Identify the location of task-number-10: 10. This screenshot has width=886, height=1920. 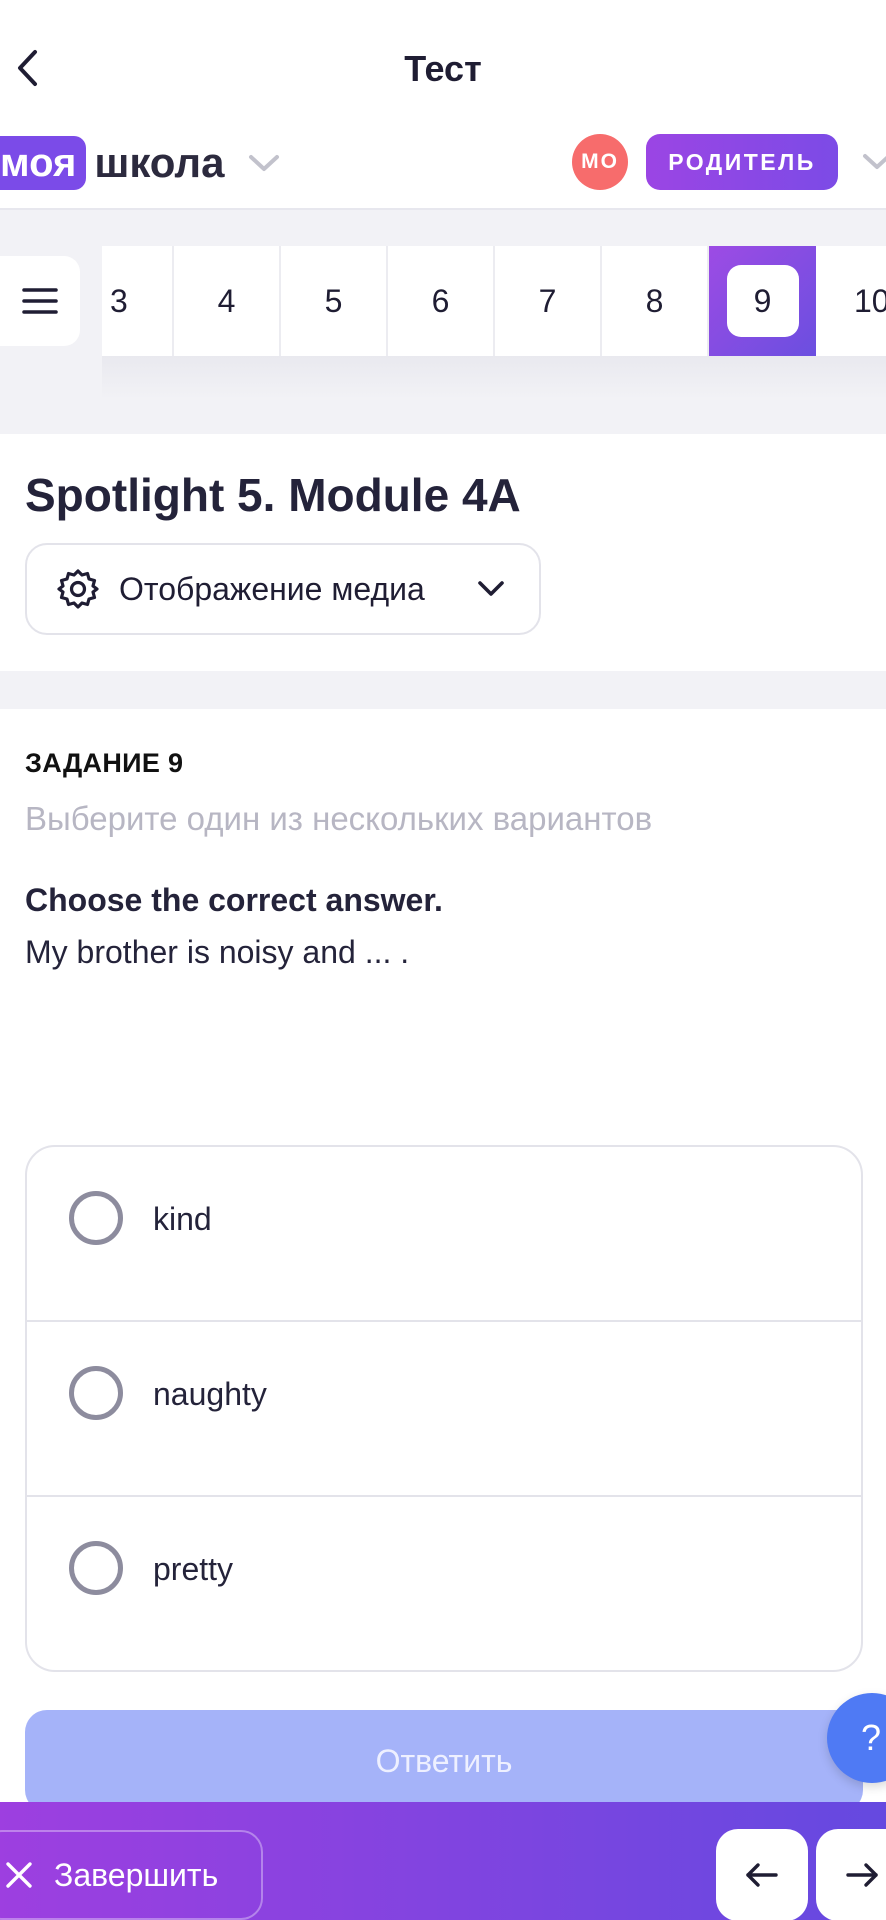
(851, 301).